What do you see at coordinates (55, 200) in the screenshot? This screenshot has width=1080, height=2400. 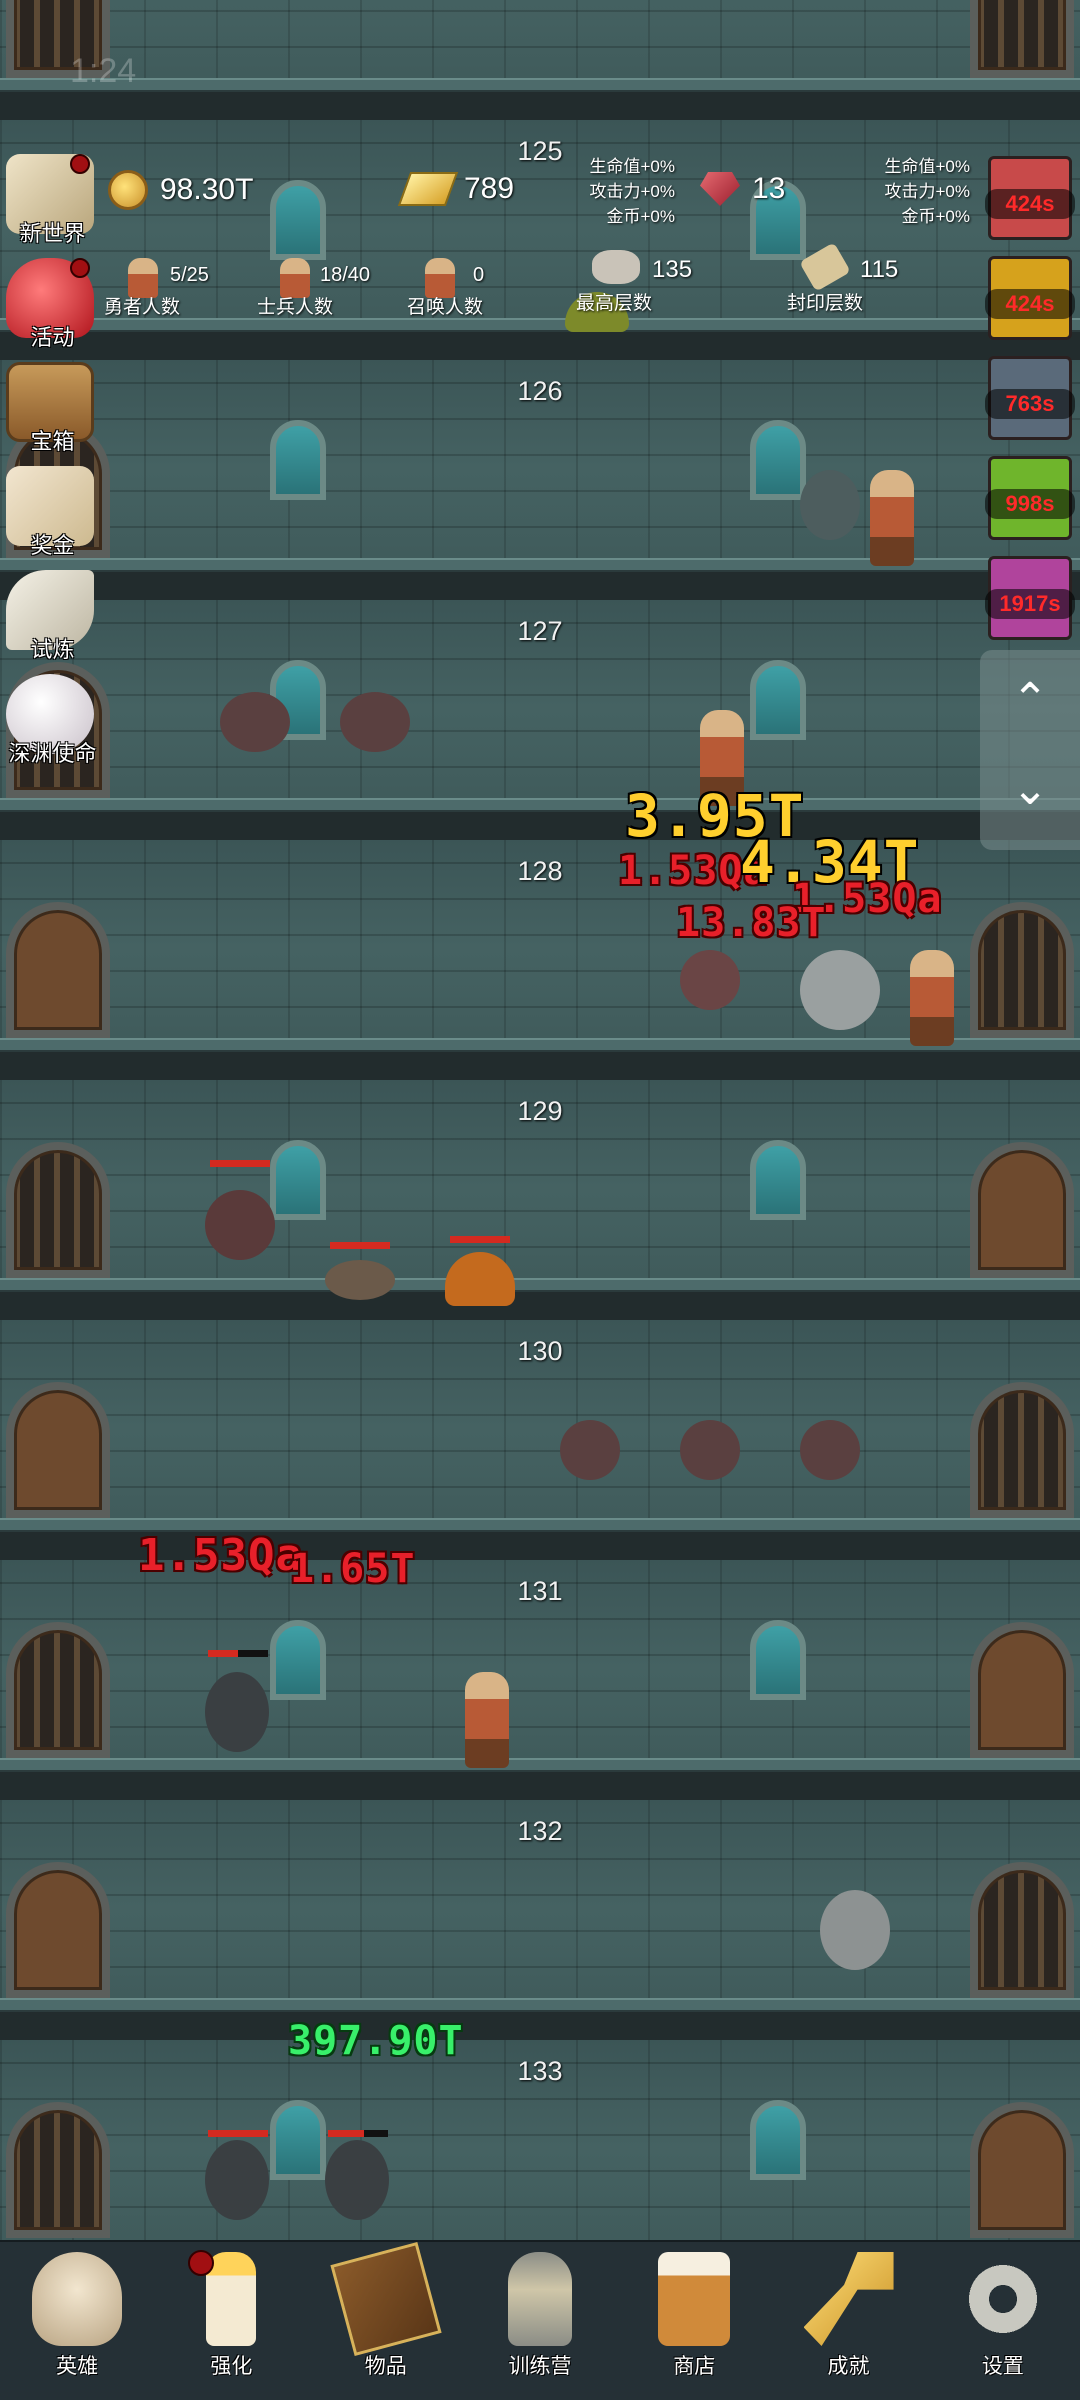 I see `menu-new-world: 新世界` at bounding box center [55, 200].